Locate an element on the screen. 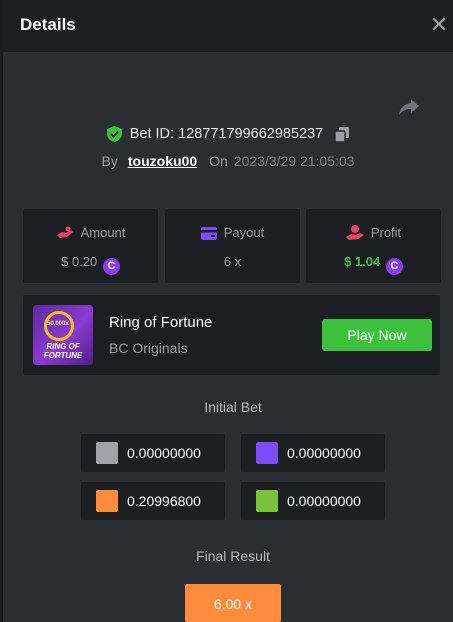  bet-id-row: Bet ID: 128771799662985237 is located at coordinates (228, 134).